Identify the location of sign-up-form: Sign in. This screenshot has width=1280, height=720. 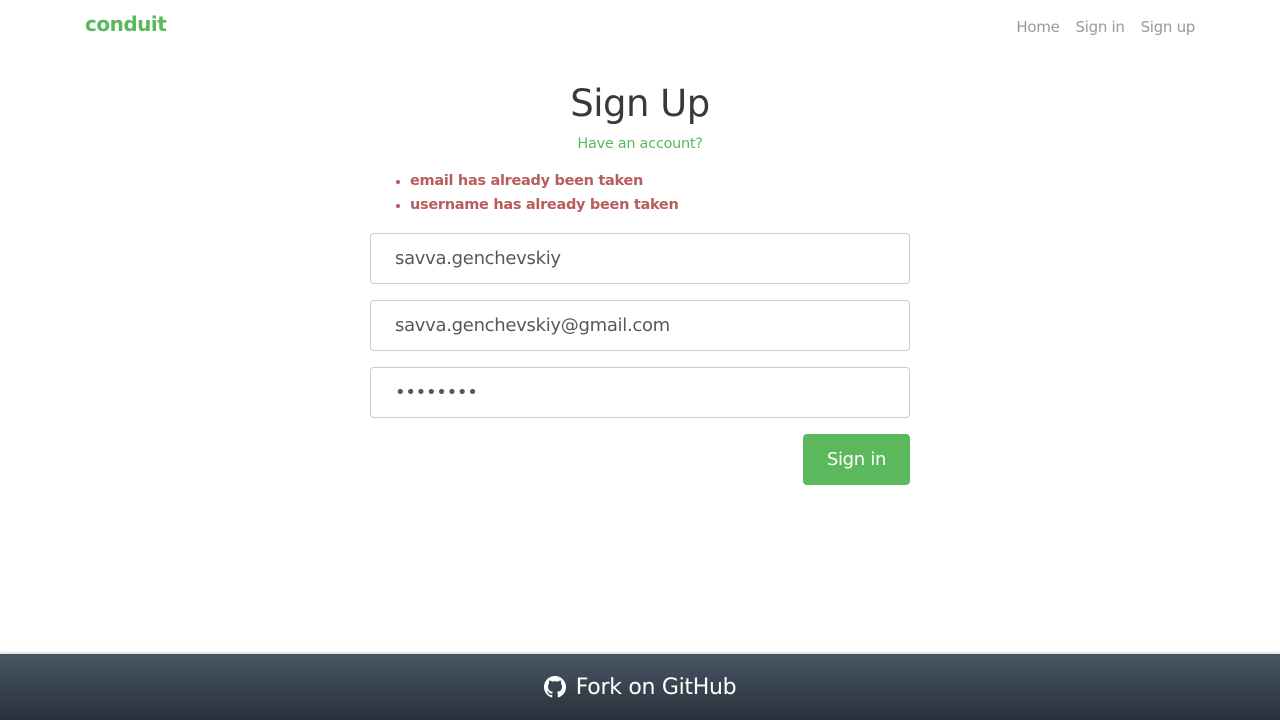
(640, 359).